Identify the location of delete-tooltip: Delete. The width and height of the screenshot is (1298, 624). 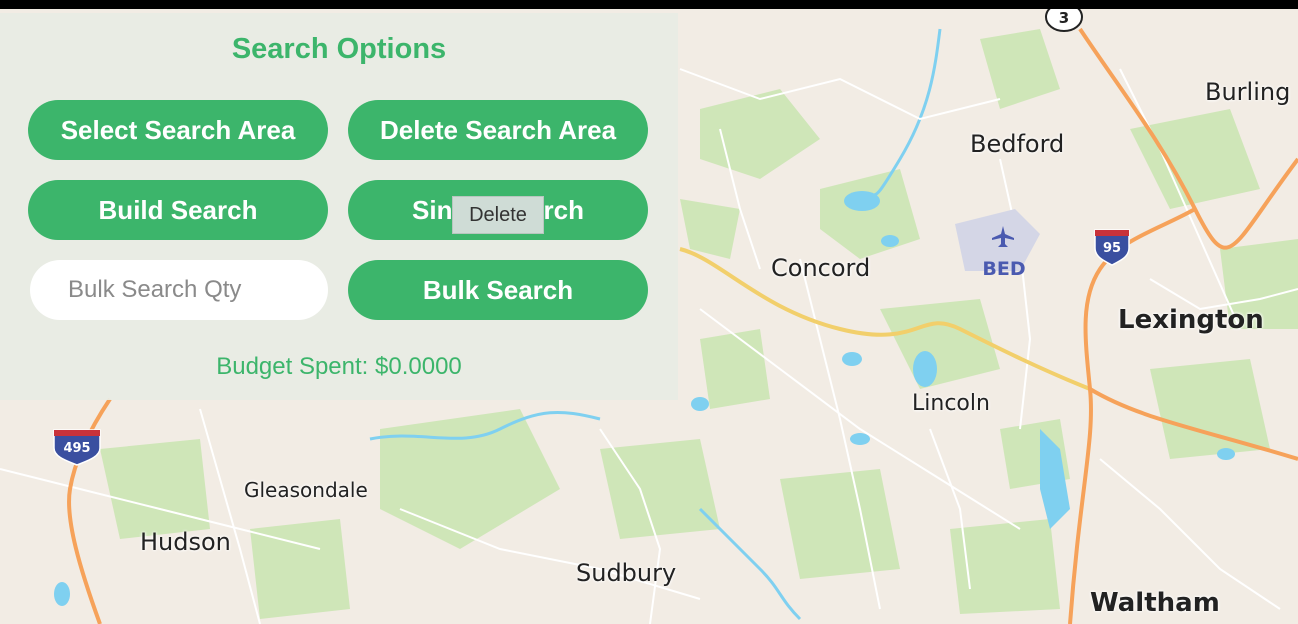
(498, 215).